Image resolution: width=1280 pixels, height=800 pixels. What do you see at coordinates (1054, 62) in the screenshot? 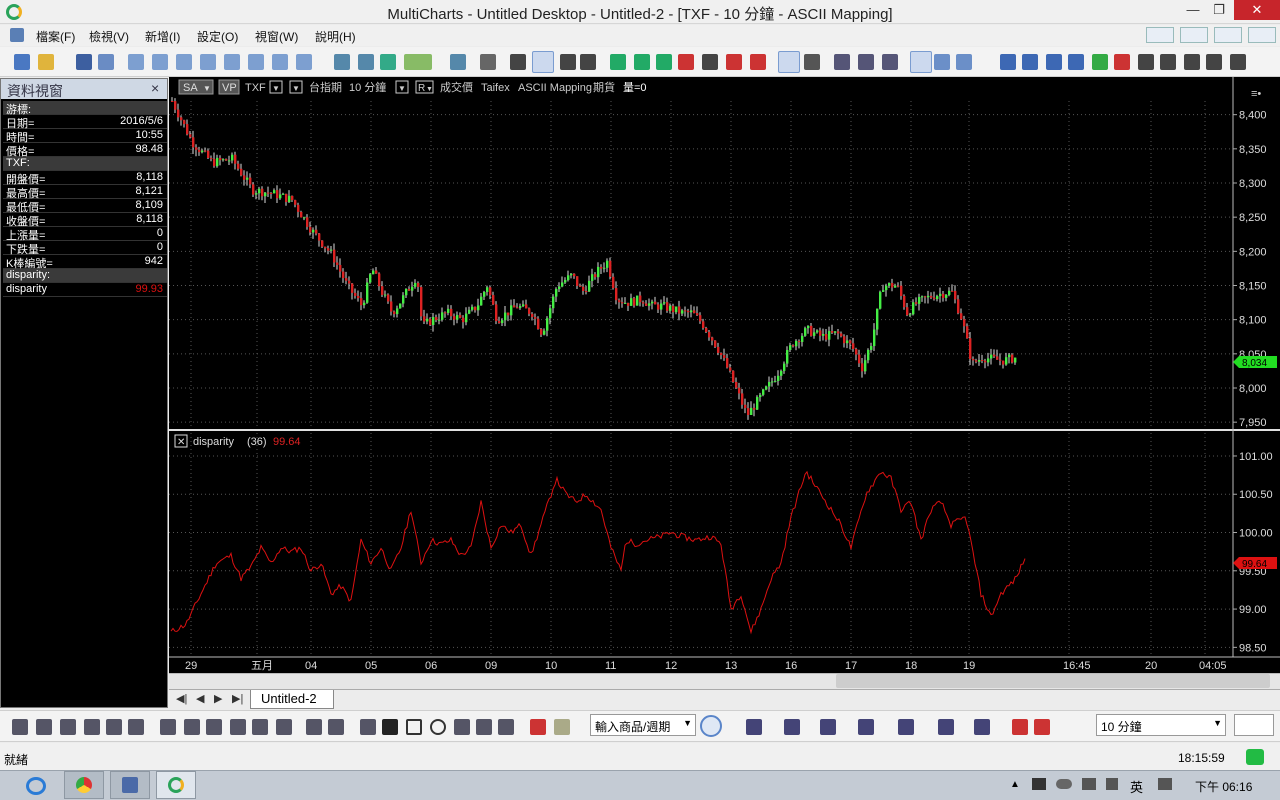
I see `hourglass-icon` at bounding box center [1054, 62].